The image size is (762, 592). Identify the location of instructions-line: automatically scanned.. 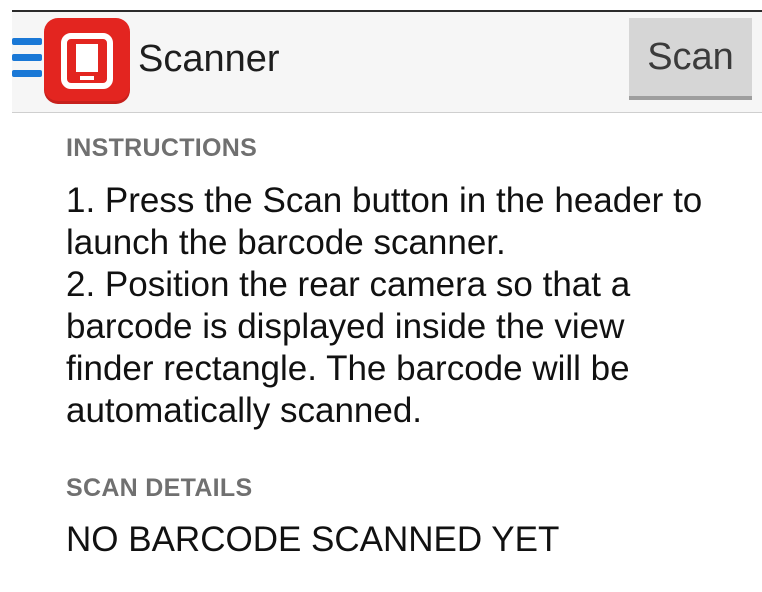
(244, 410).